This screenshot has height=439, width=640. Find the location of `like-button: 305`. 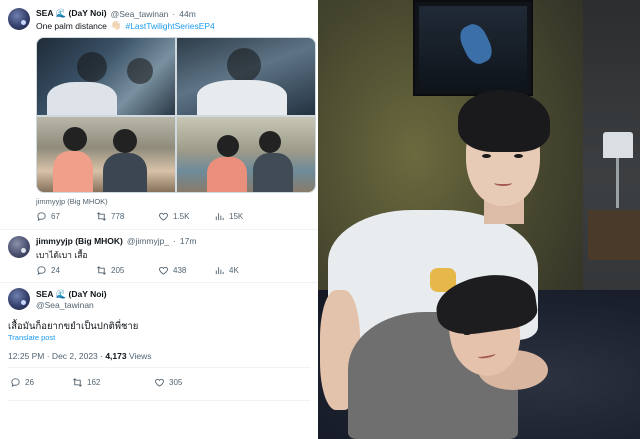

like-button: 305 is located at coordinates (168, 382).